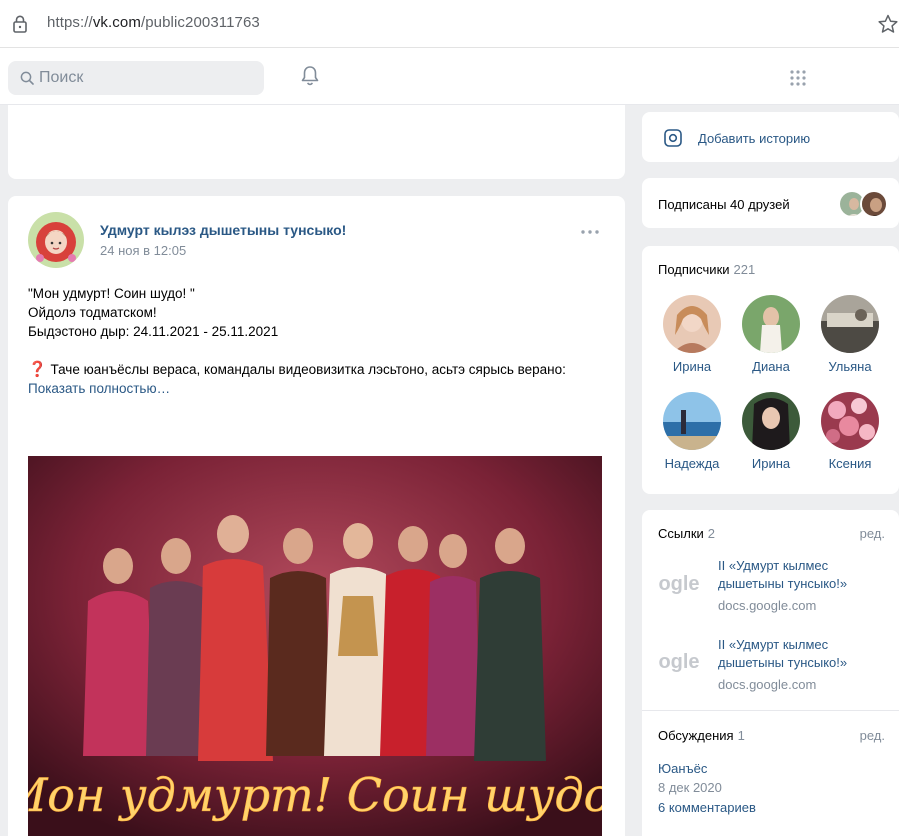 The image size is (899, 836). Describe the element at coordinates (315, 795) in the screenshot. I see `photo-caption: Мон удмурт! Соин шудо!` at that location.